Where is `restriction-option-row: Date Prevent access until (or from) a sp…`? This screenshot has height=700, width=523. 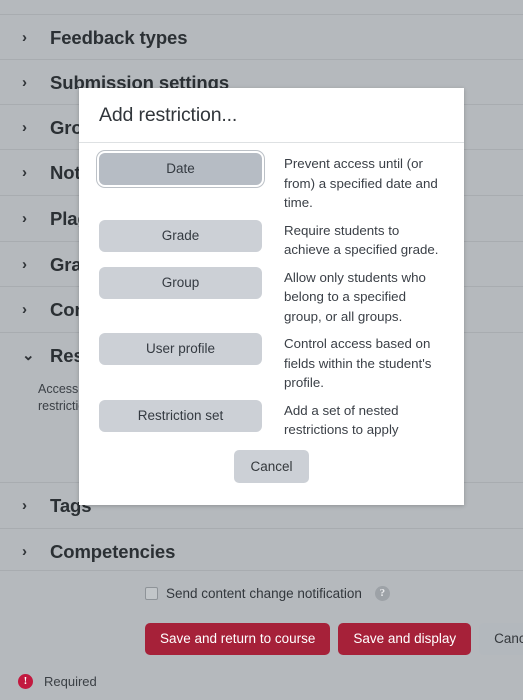
restriction-option-row: Date Prevent access until (or from) a sp… is located at coordinates (271, 183).